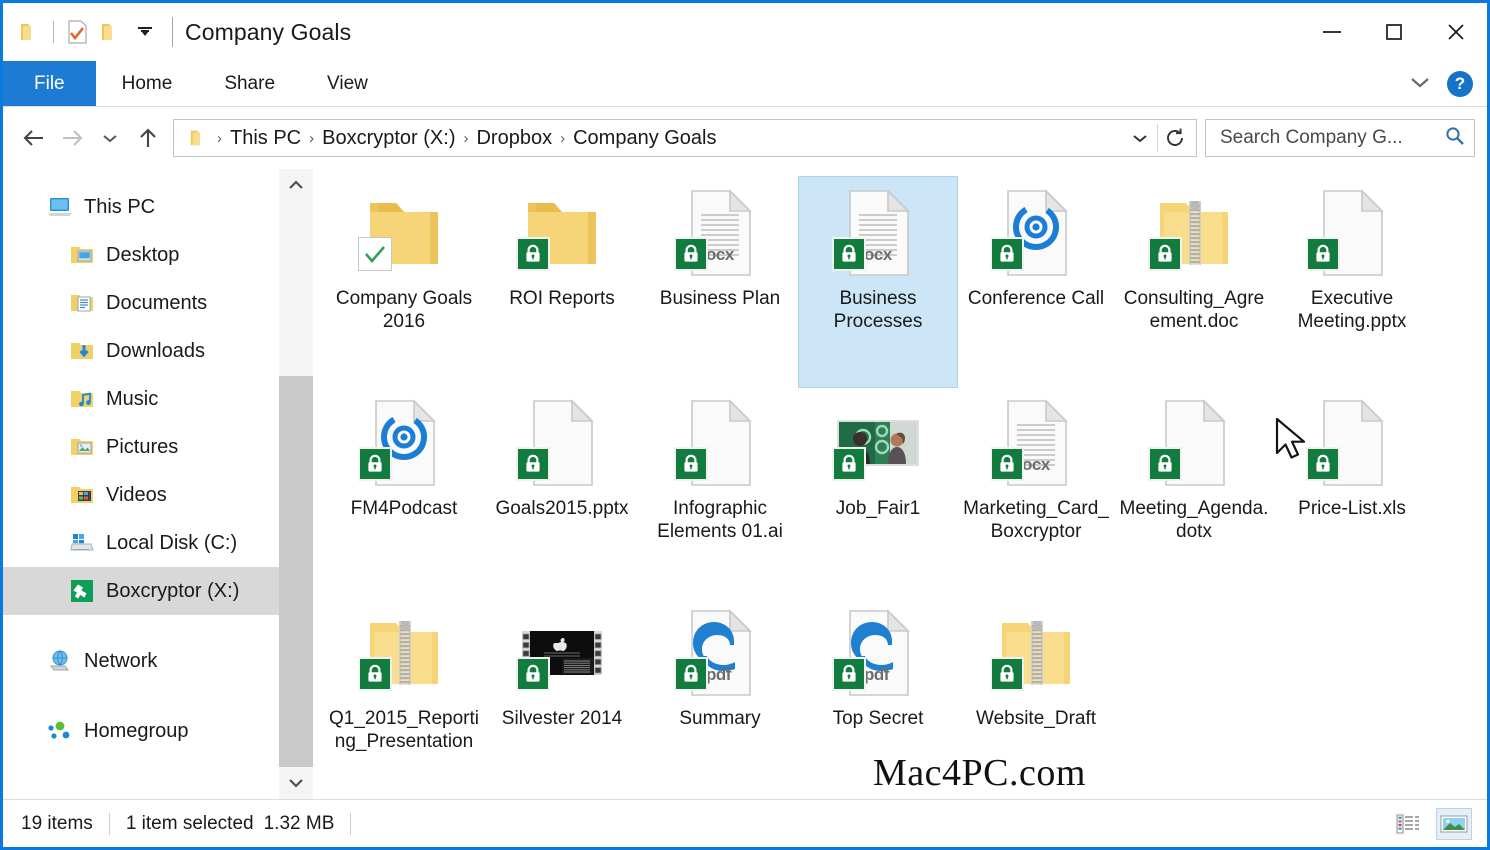  I want to click on file-name-label: Executive Meeting.pptx, so click(1352, 310).